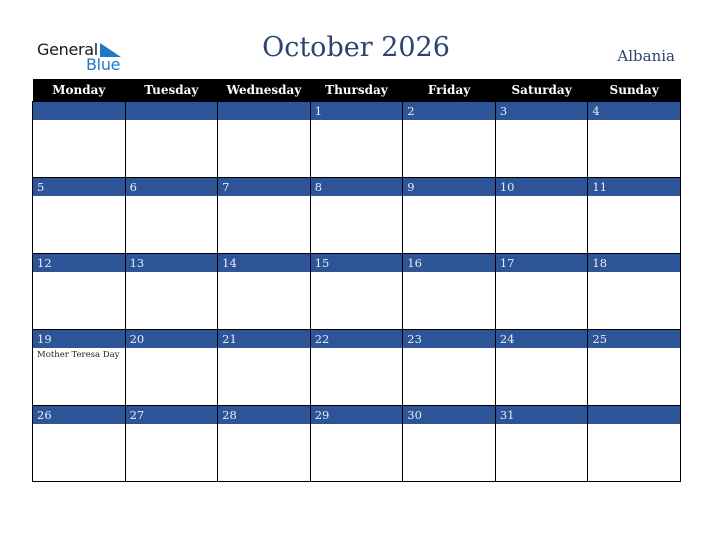 This screenshot has width=712, height=550. What do you see at coordinates (541, 187) in the screenshot?
I see `day-number: 10` at bounding box center [541, 187].